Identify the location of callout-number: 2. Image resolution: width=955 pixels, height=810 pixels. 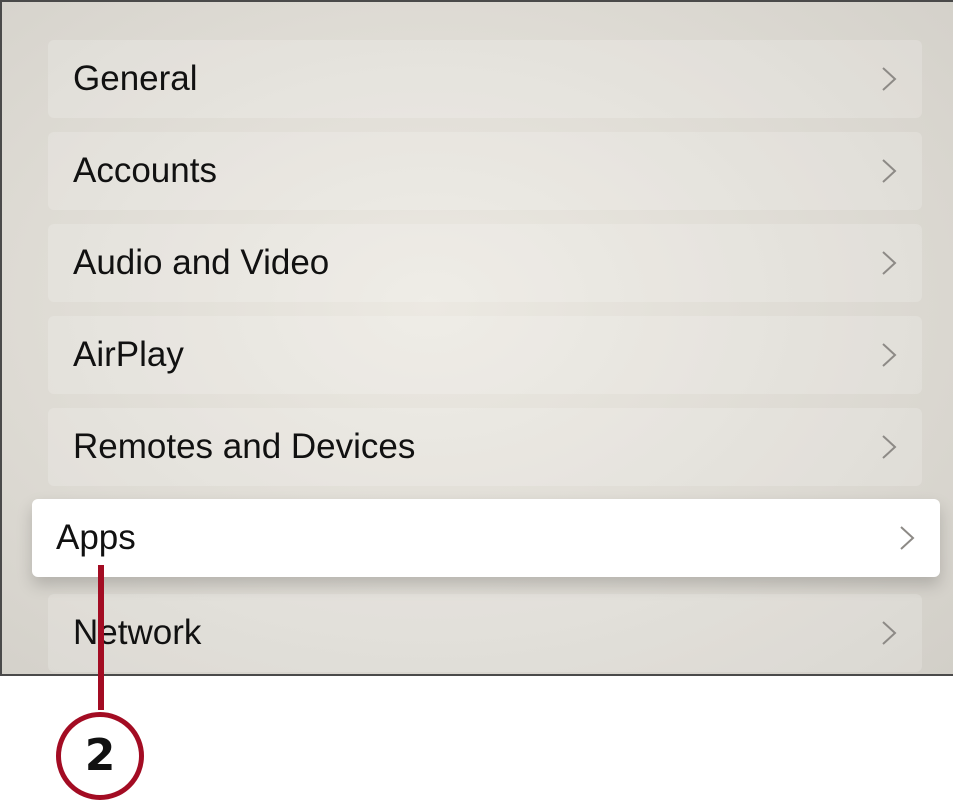
(100, 755).